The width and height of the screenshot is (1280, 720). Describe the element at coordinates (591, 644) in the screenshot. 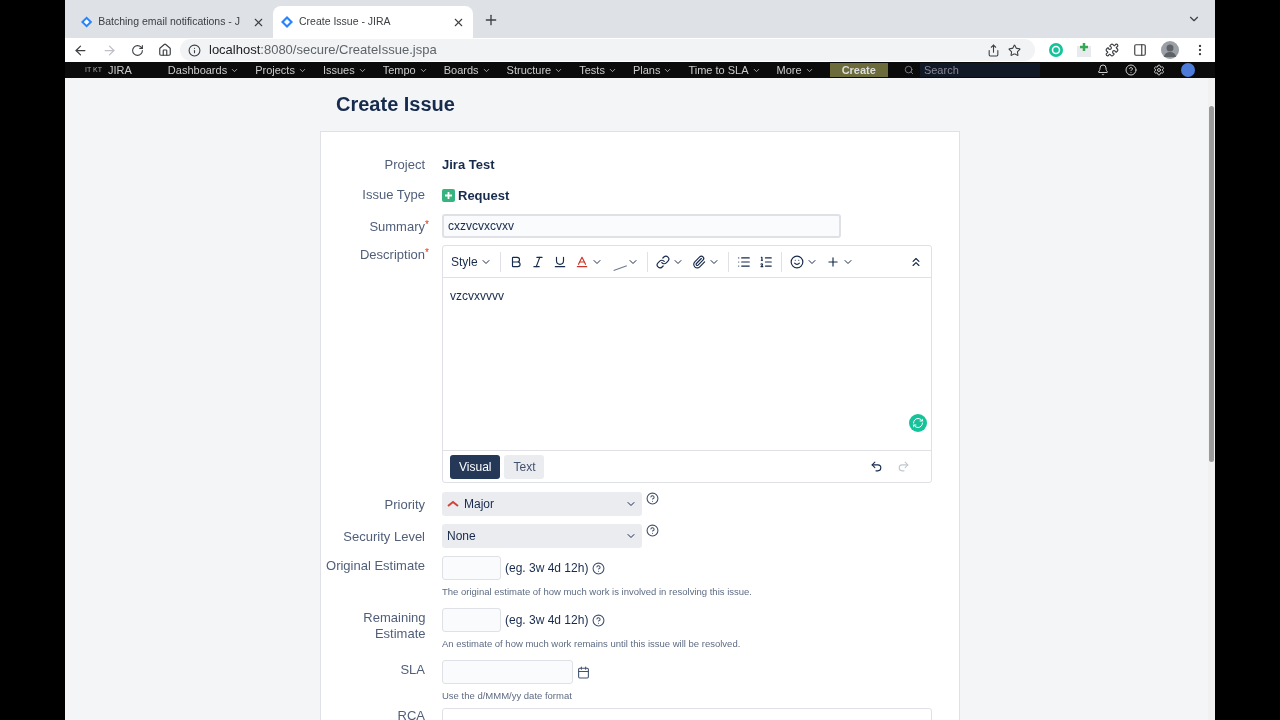

I see `field-description: An estimate of how much work remains until this issue will be resolved.` at that location.